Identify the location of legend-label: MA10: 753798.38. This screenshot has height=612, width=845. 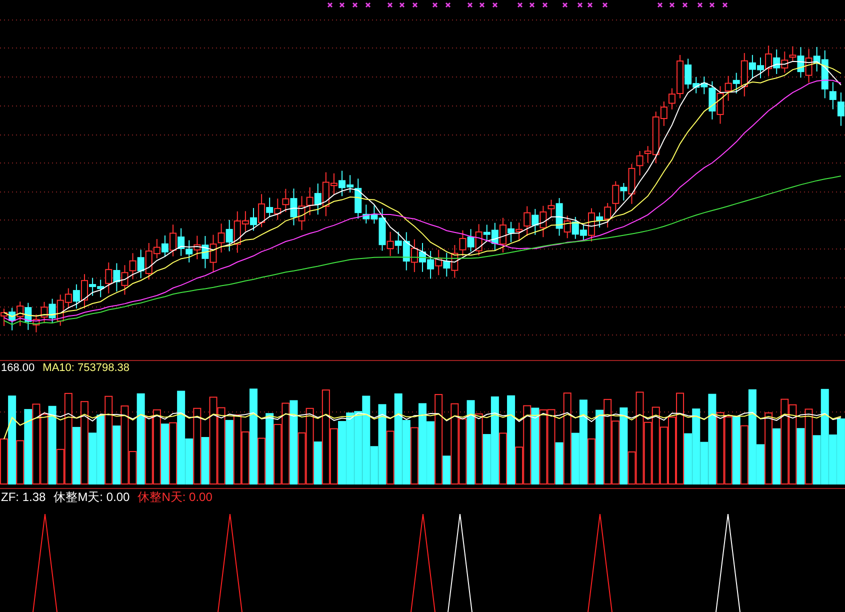
(86, 368).